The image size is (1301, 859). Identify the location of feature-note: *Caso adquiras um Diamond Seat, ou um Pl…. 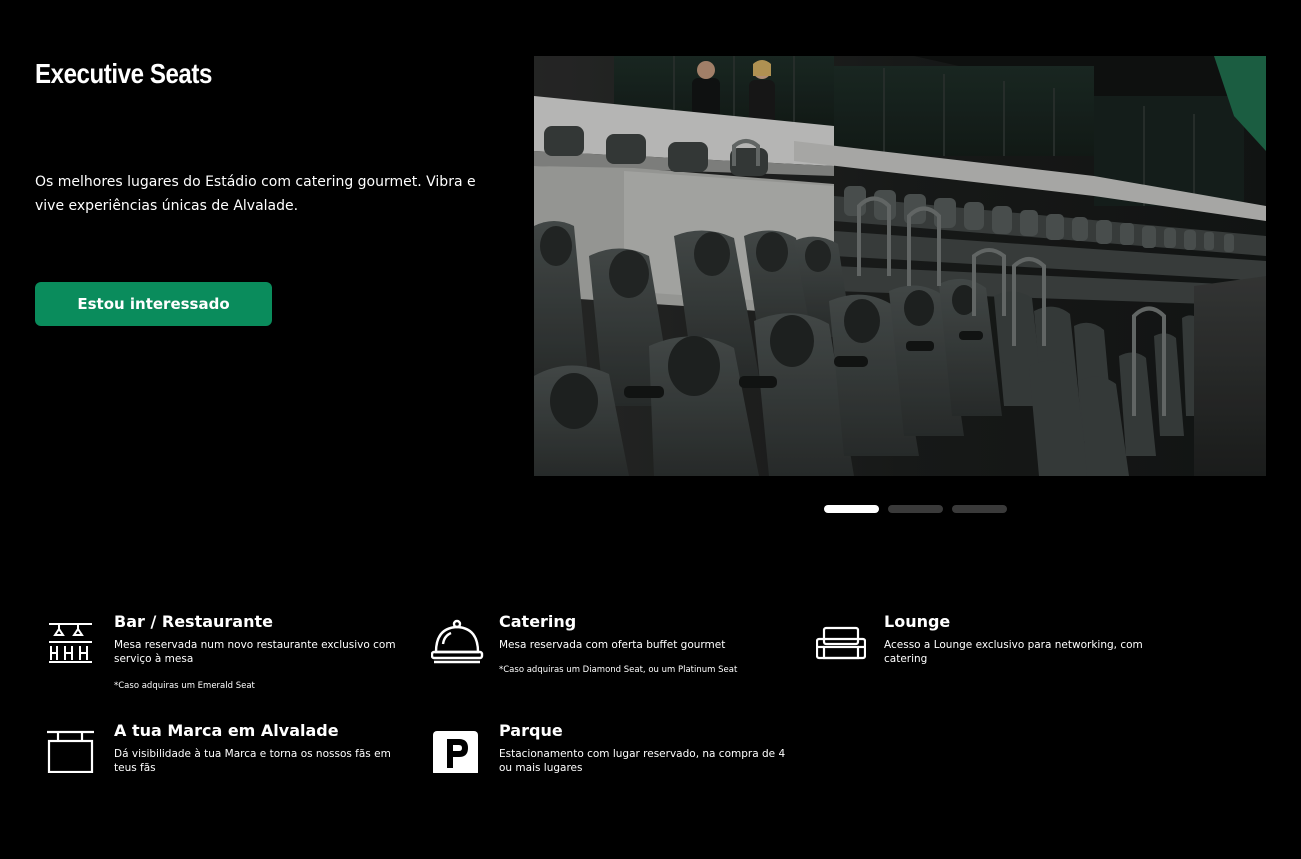
(618, 670).